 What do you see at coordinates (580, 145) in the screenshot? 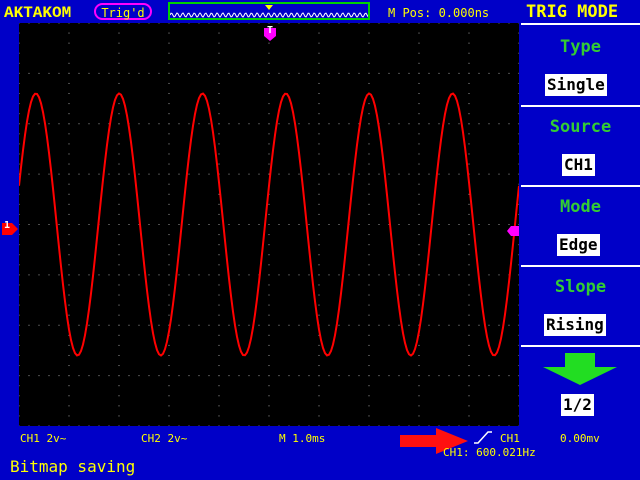
I see `menu-item-source: Source CH1` at bounding box center [580, 145].